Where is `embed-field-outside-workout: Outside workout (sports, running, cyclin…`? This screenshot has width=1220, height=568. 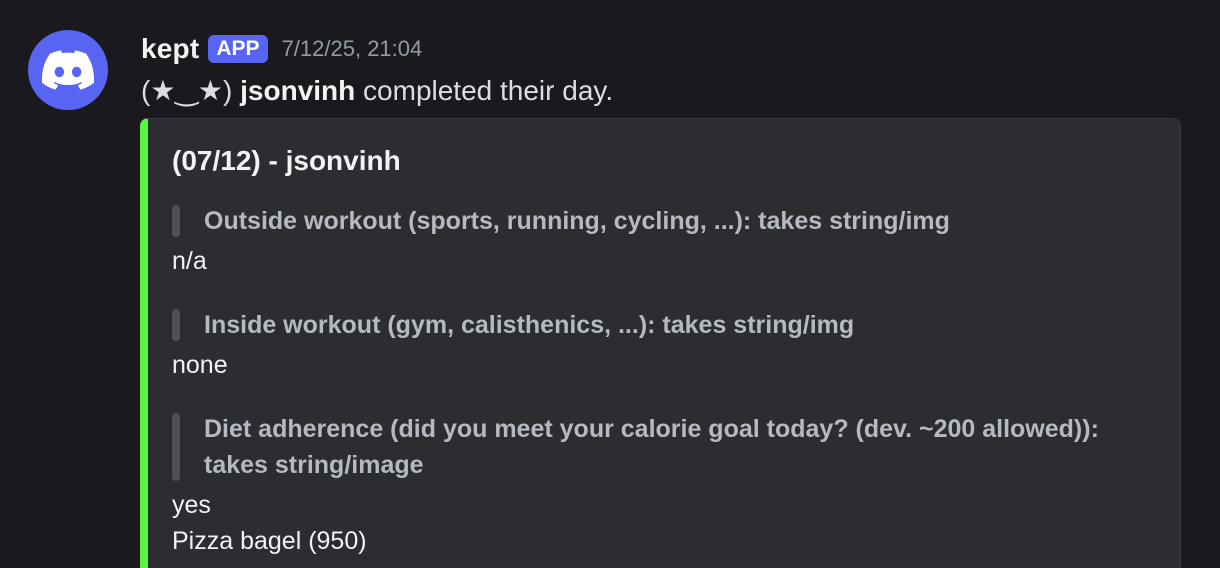 embed-field-outside-workout: Outside workout (sports, running, cyclin… is located at coordinates (667, 241).